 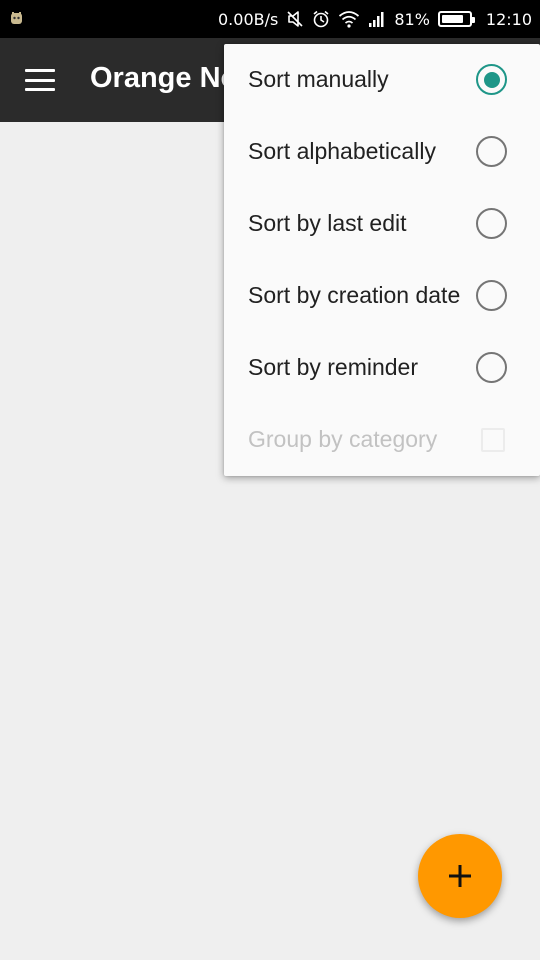 What do you see at coordinates (491, 151) in the screenshot?
I see `sort-alphabetically-radio` at bounding box center [491, 151].